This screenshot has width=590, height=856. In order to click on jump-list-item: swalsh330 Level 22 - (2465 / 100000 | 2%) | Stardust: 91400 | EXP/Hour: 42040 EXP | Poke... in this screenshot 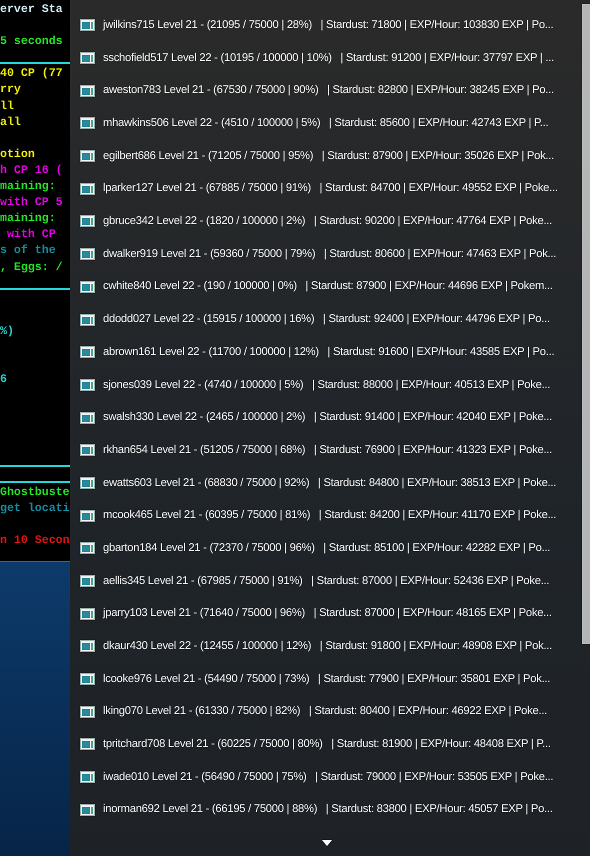, I will do `click(328, 417)`.